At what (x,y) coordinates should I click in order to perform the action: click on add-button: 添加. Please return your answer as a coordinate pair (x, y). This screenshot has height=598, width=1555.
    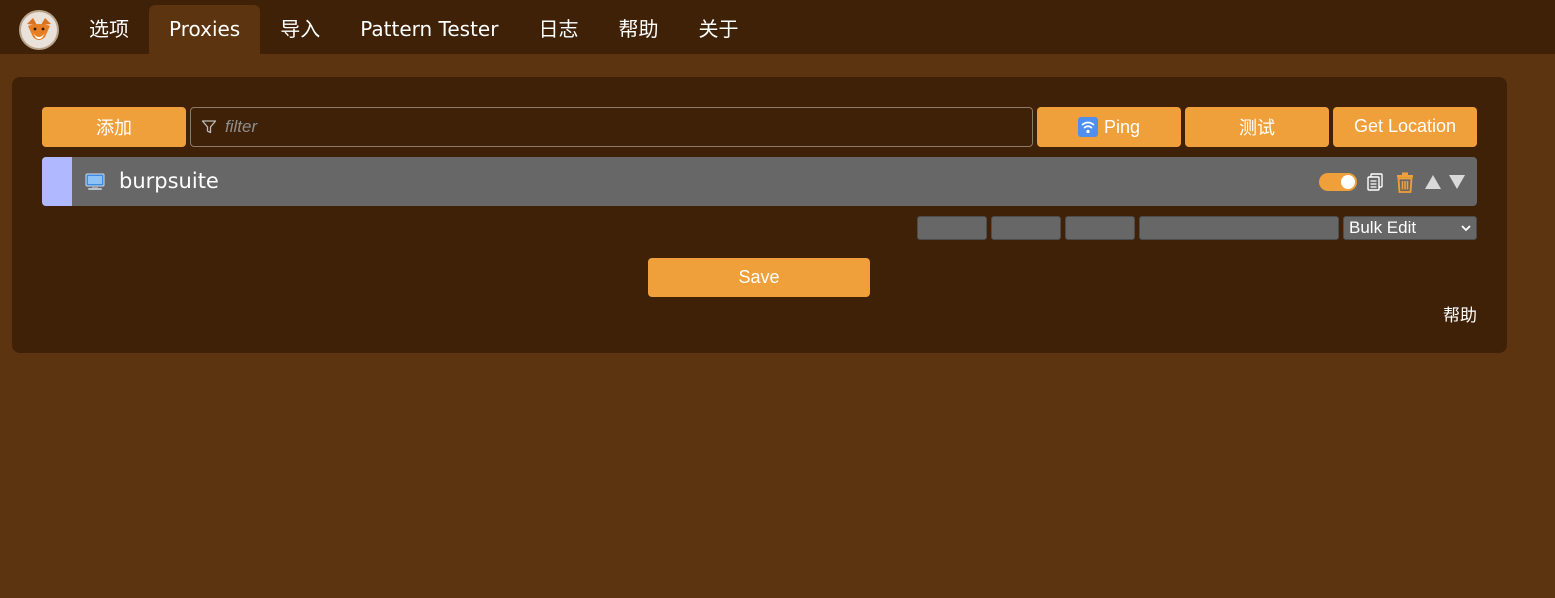
    Looking at the image, I should click on (114, 127).